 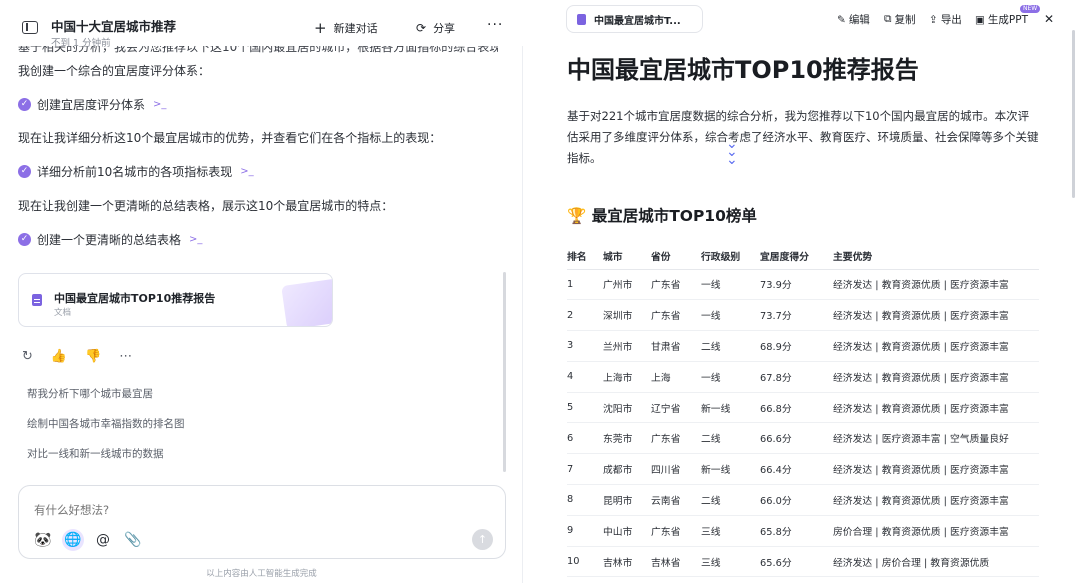 I want to click on table-cell: 上海市, so click(x=627, y=377).